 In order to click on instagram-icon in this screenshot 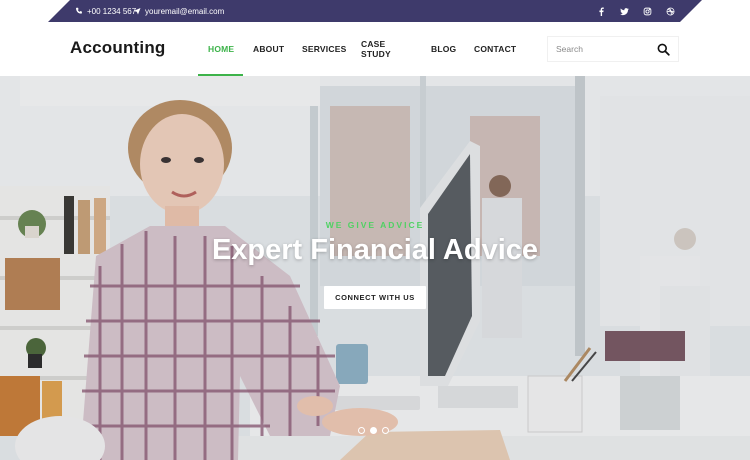, I will do `click(647, 11)`.